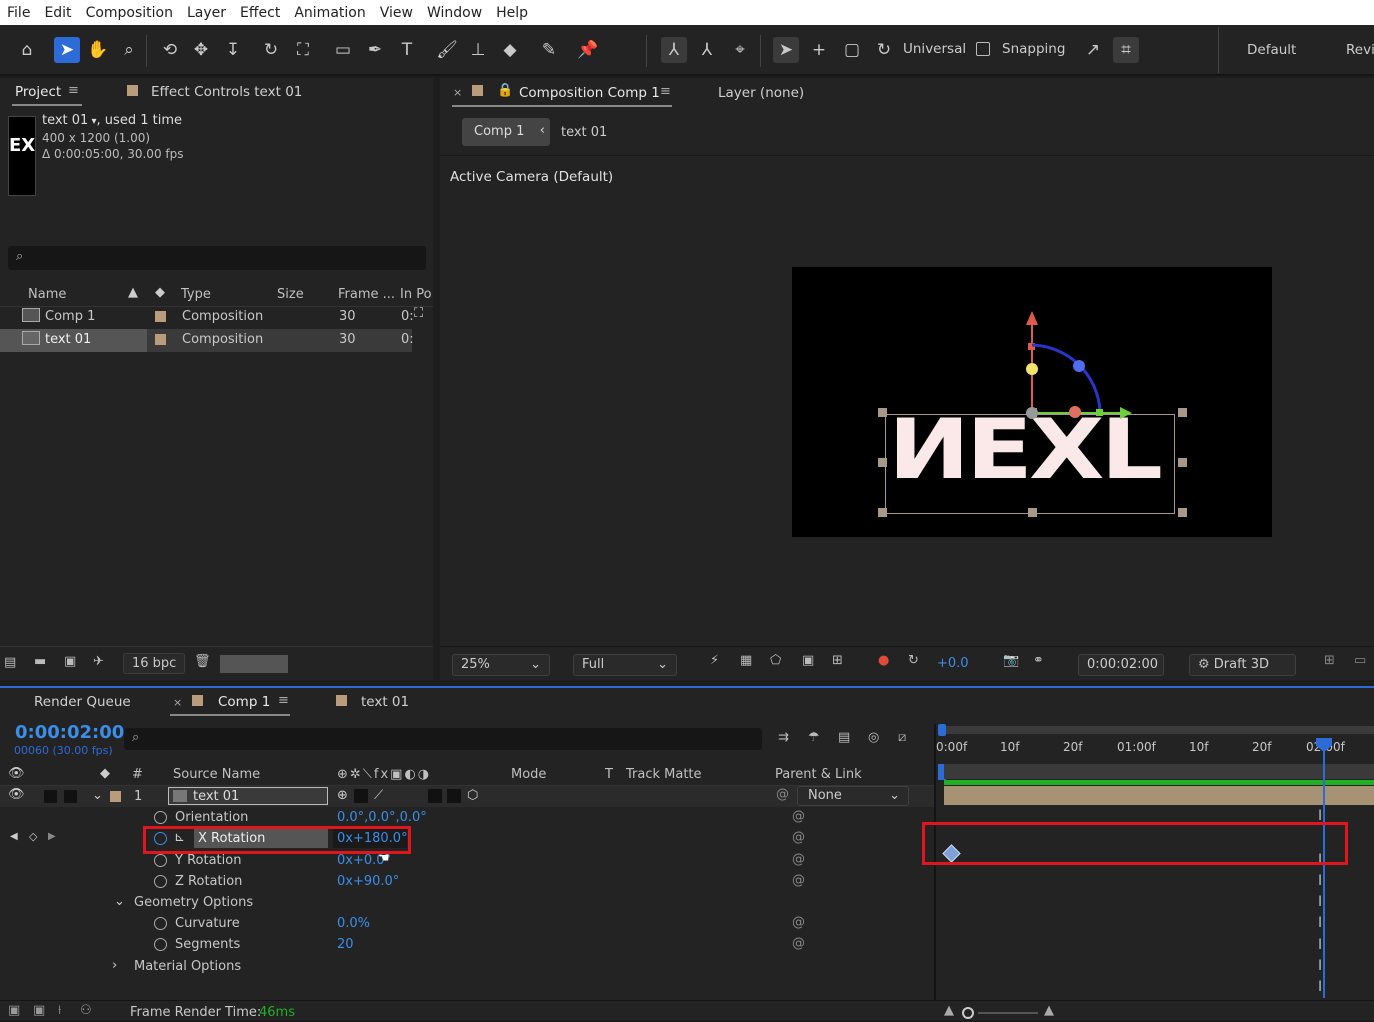 This screenshot has width=1374, height=1022. What do you see at coordinates (814, 737) in the screenshot?
I see `shy-layers-icon: ☂` at bounding box center [814, 737].